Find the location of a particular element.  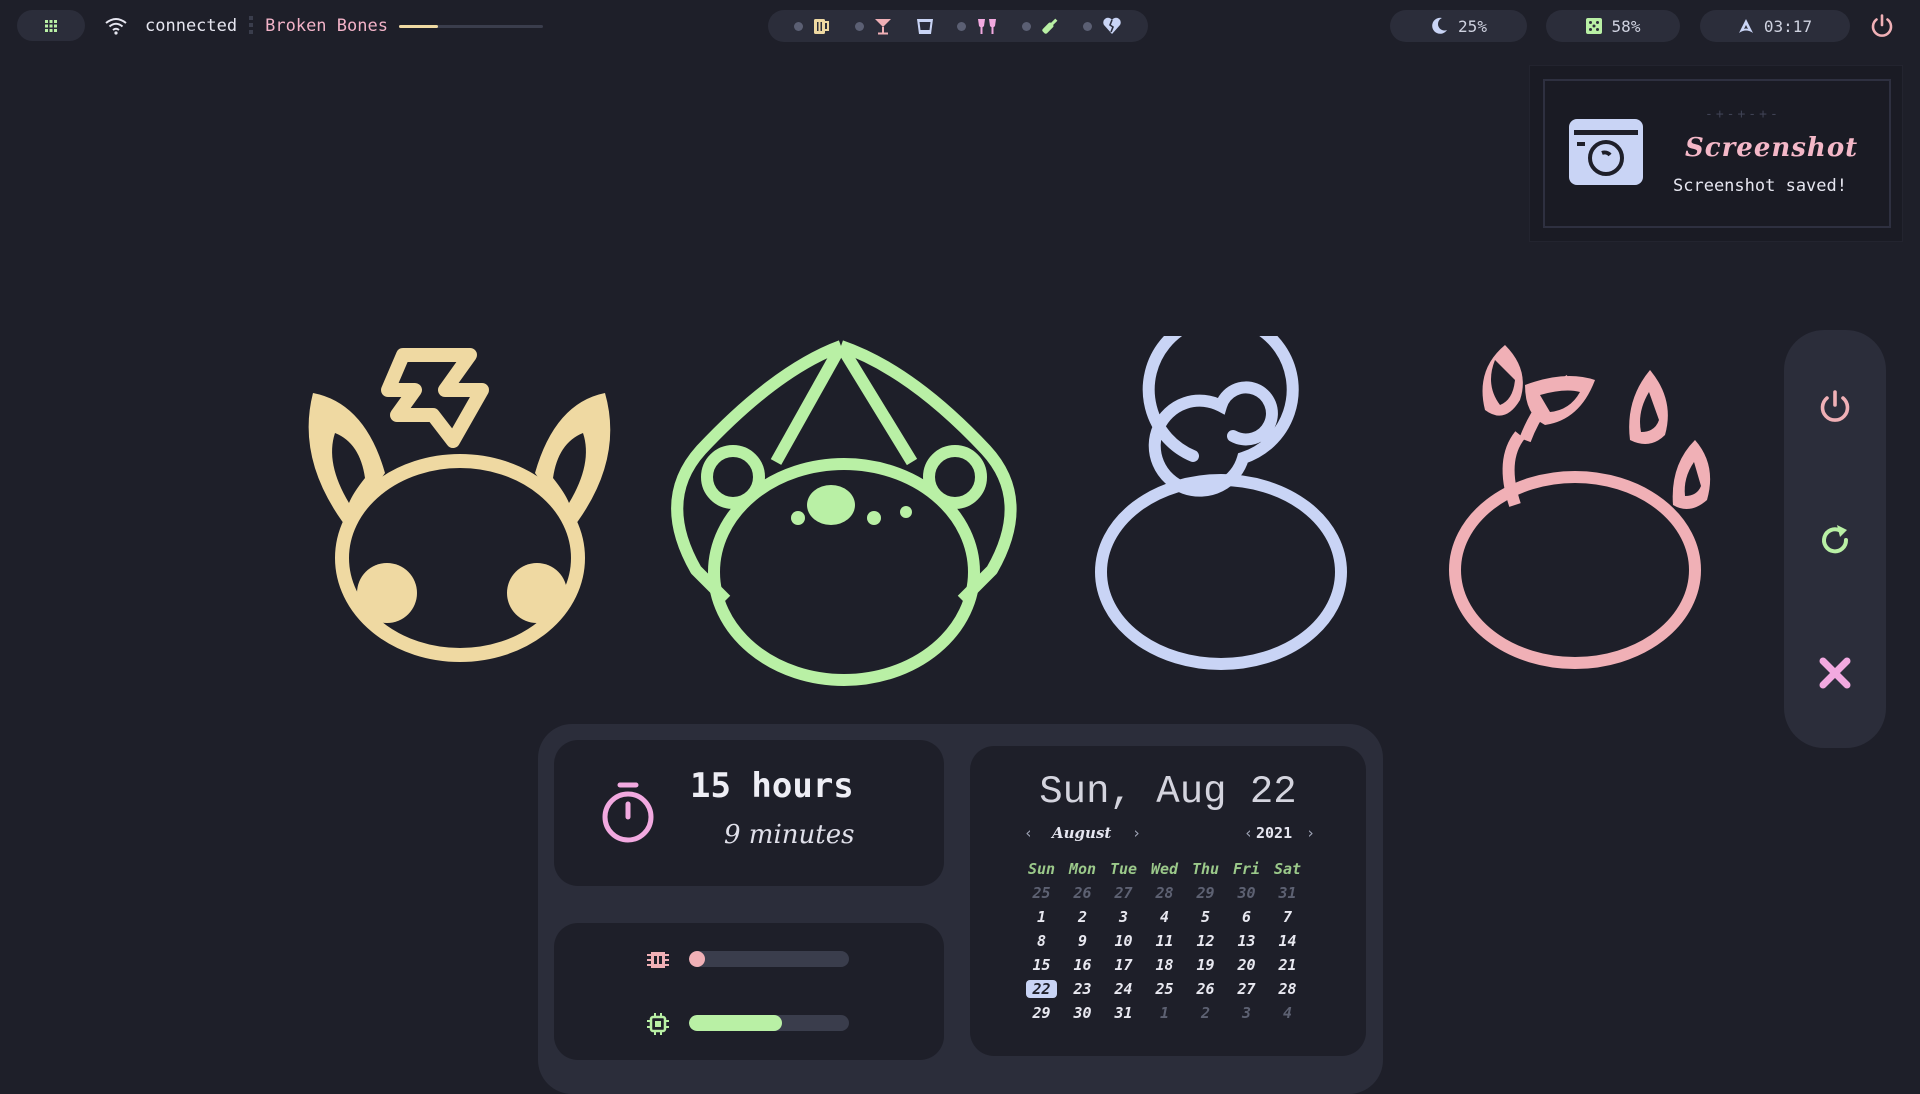

wifi-icon is located at coordinates (116, 26).